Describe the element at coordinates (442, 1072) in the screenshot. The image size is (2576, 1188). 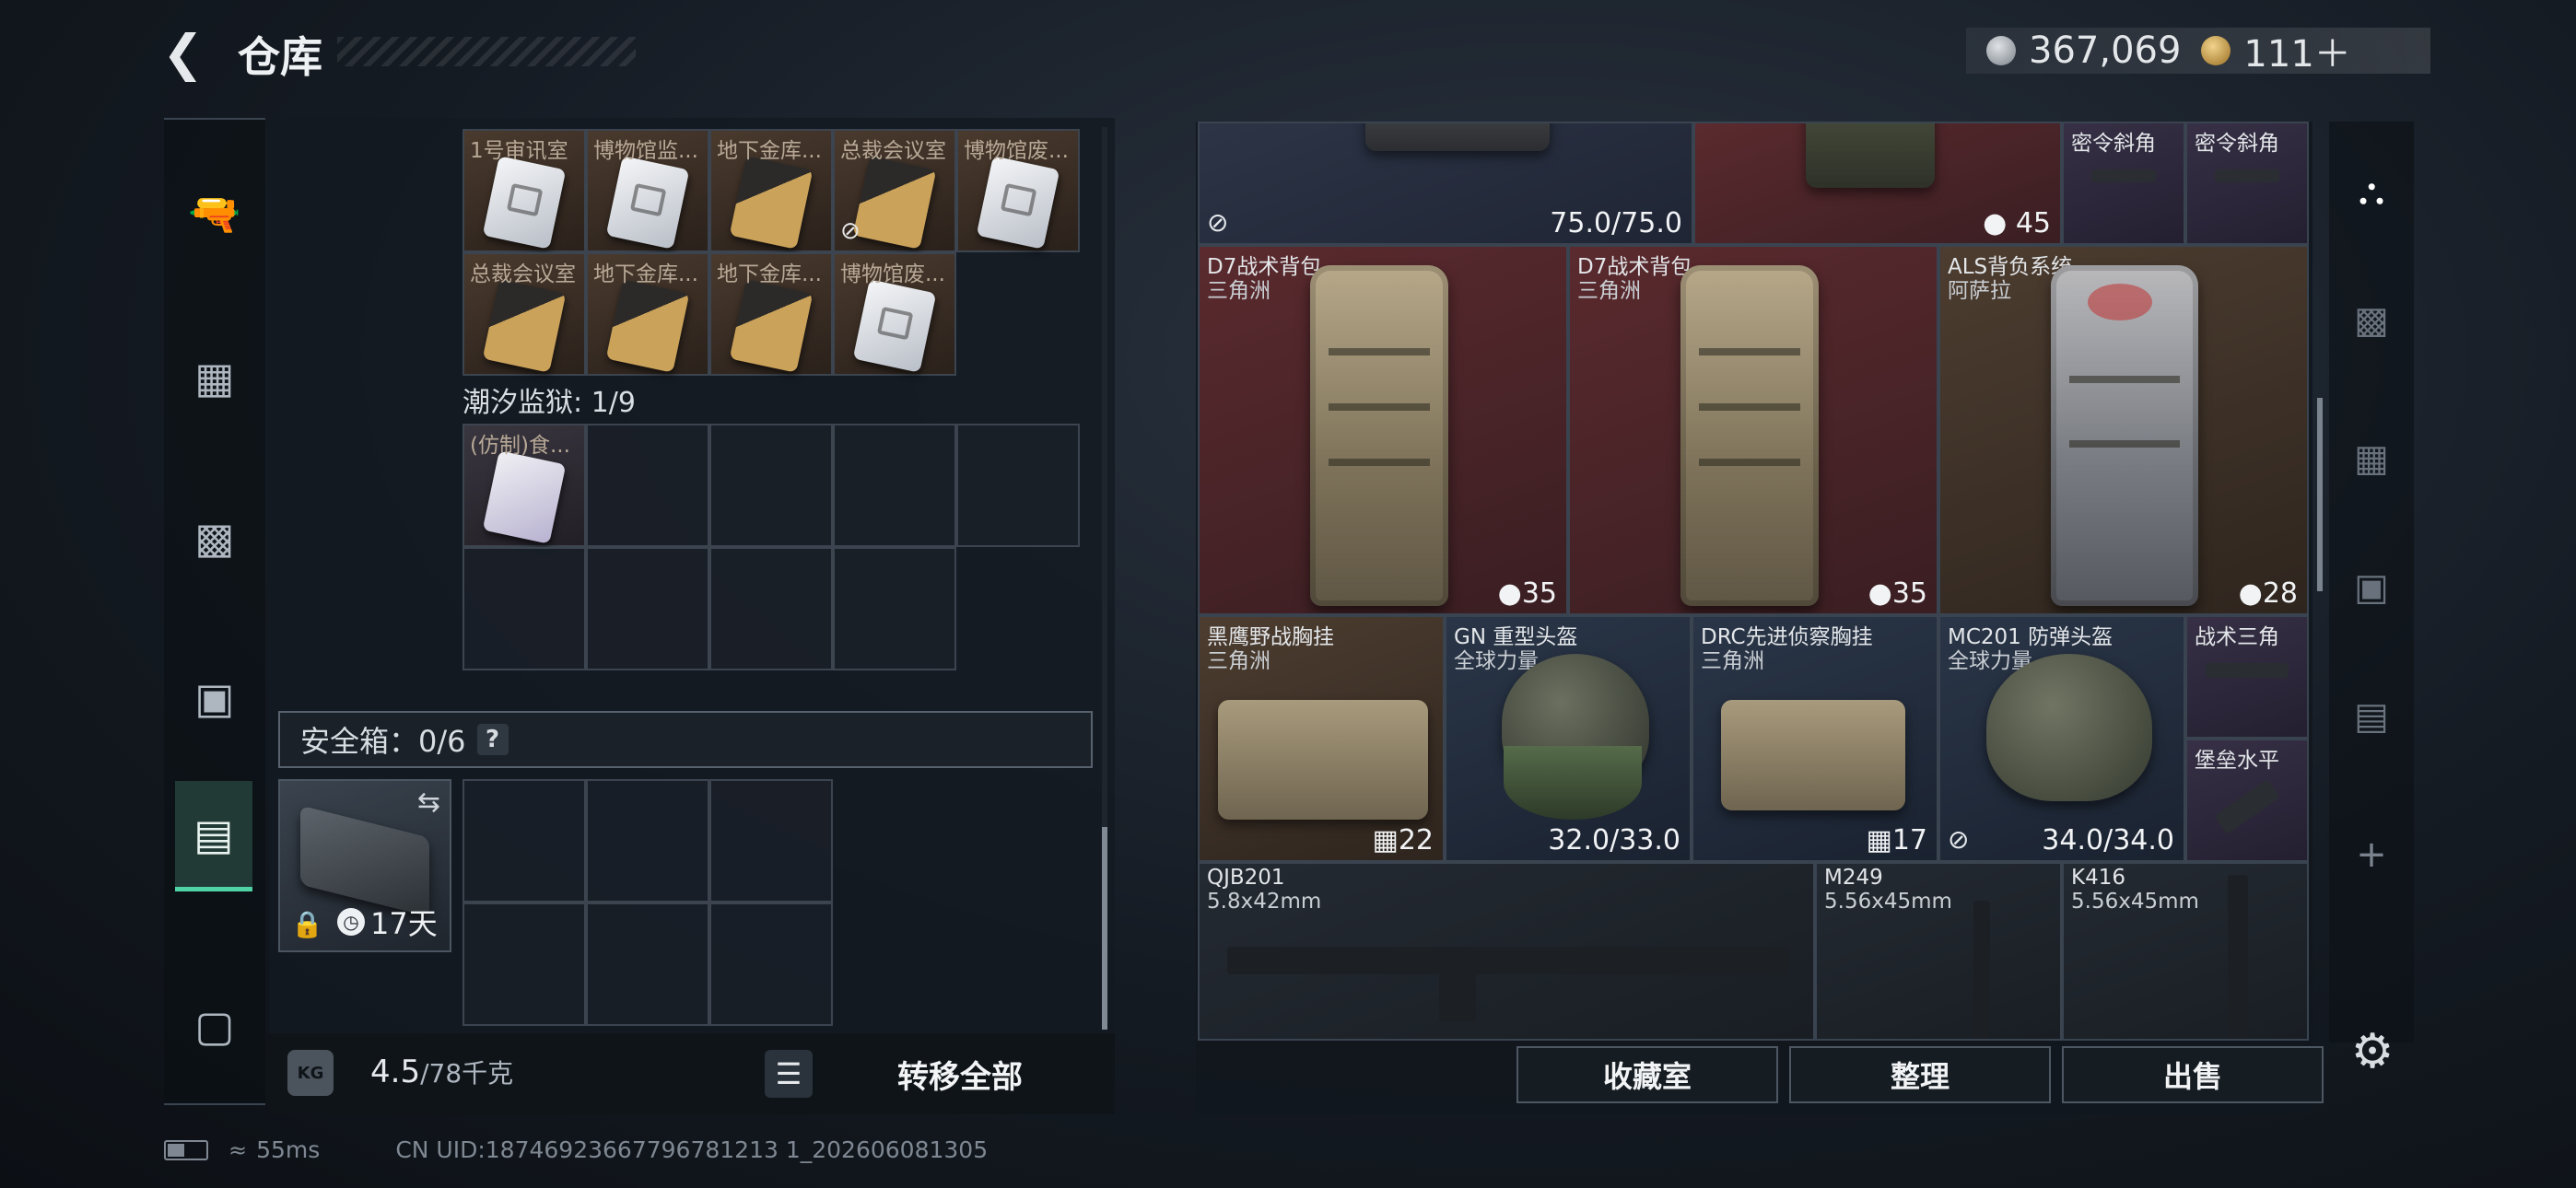
I see `carry-weight: 4.5/78千克` at that location.